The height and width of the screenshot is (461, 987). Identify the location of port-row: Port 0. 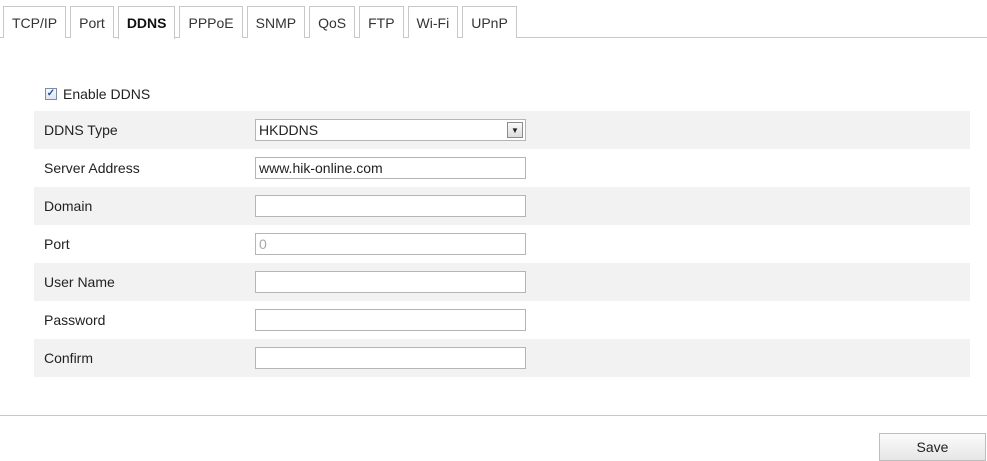
(502, 244).